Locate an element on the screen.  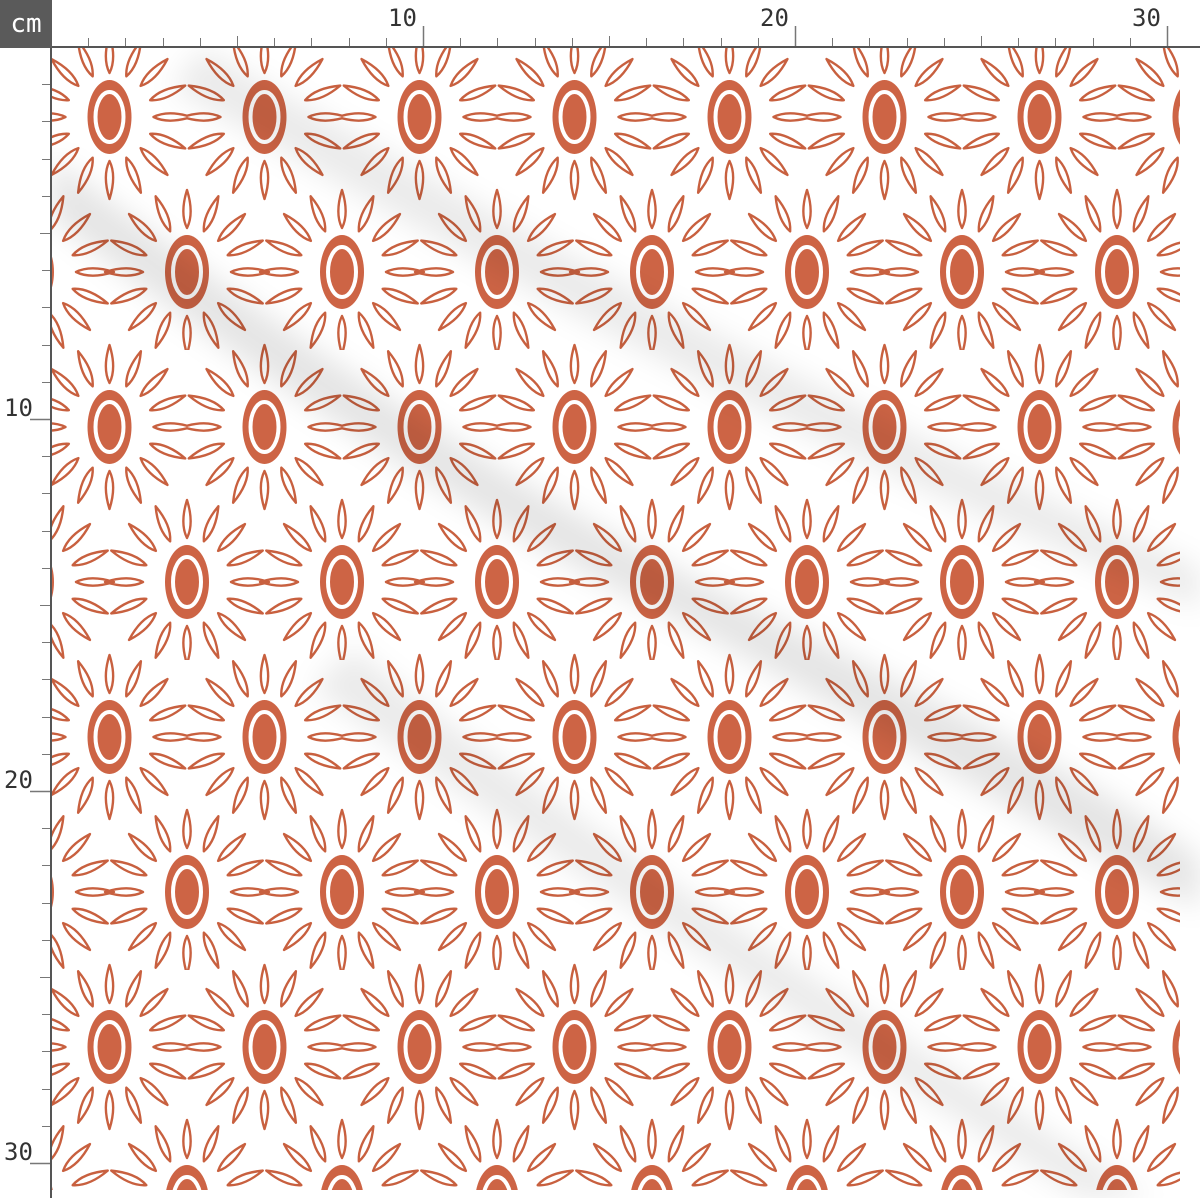
ruler-left-label-10: 10 is located at coordinates (18, 408).